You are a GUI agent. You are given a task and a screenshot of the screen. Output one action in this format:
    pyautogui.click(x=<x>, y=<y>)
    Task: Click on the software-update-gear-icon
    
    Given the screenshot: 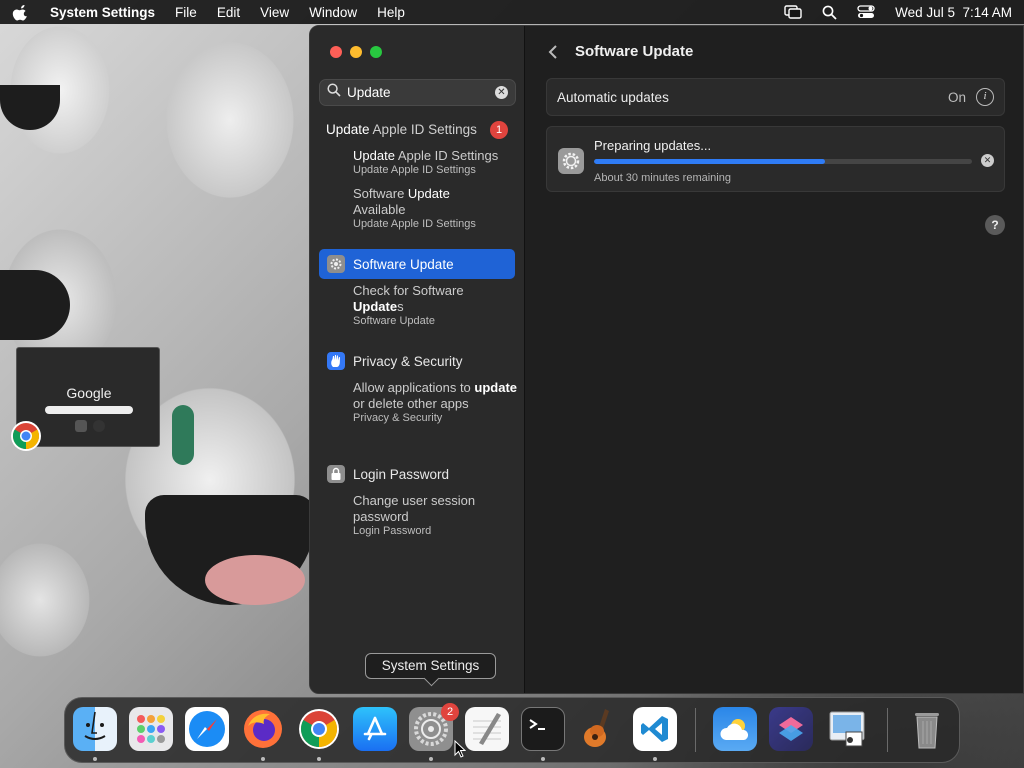 What is the action you would take?
    pyautogui.click(x=571, y=161)
    